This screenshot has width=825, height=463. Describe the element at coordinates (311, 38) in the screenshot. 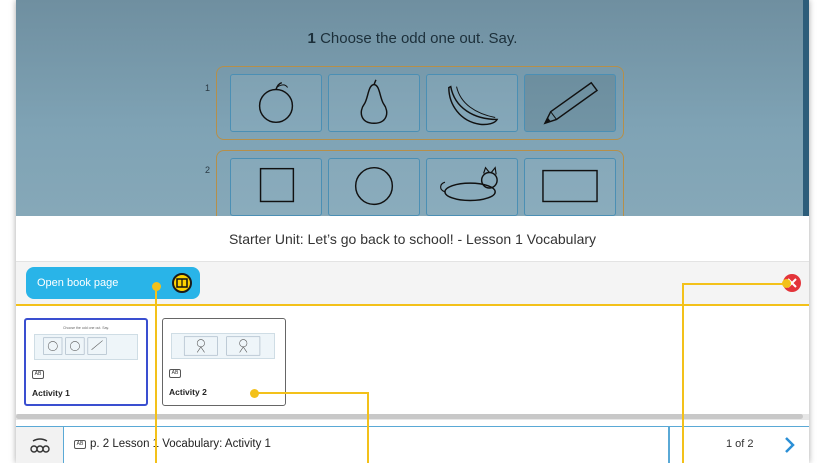

I see `instruction-number: 1` at that location.